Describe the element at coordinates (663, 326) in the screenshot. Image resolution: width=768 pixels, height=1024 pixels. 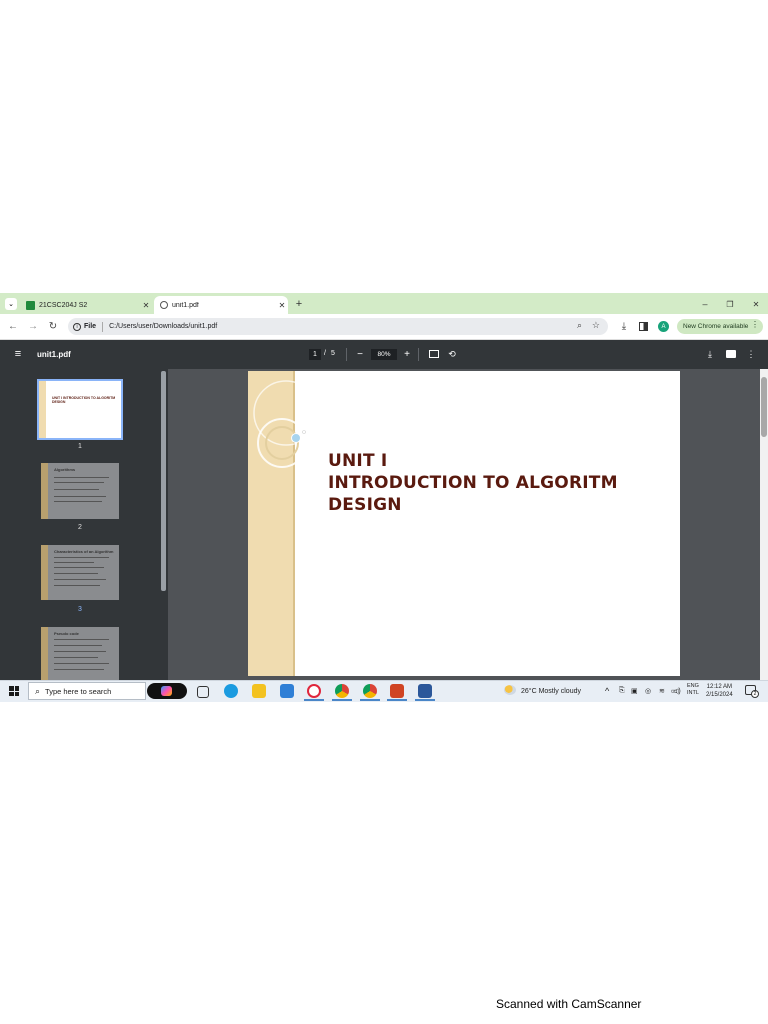
I see `profile-avatar: A` at that location.